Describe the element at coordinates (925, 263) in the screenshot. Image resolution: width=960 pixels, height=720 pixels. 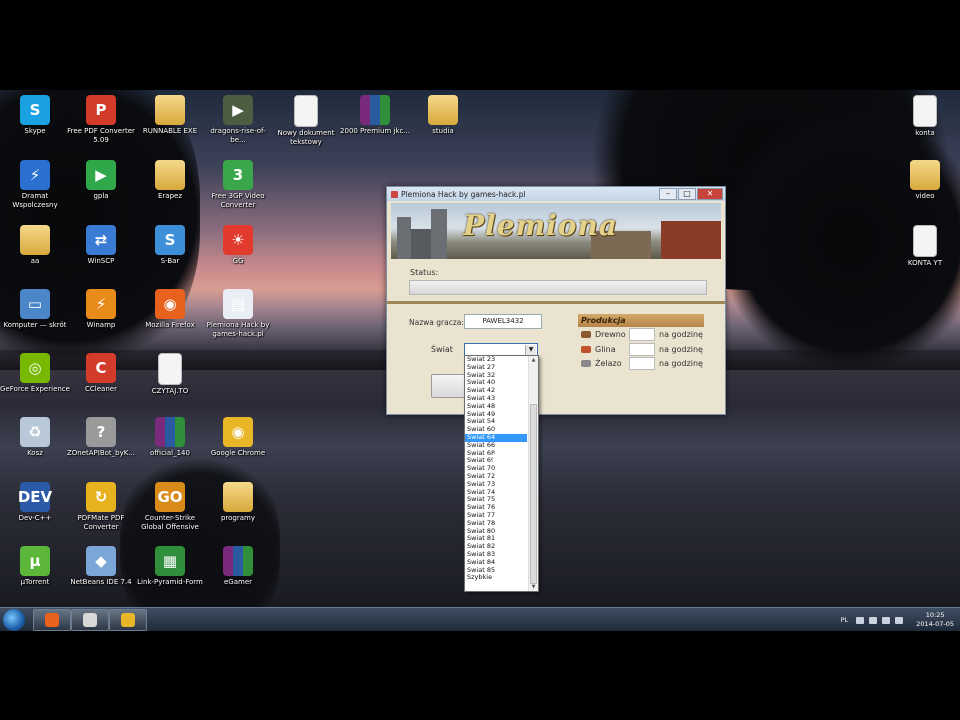
I see `desktop-icon-label: KONTA YT` at that location.